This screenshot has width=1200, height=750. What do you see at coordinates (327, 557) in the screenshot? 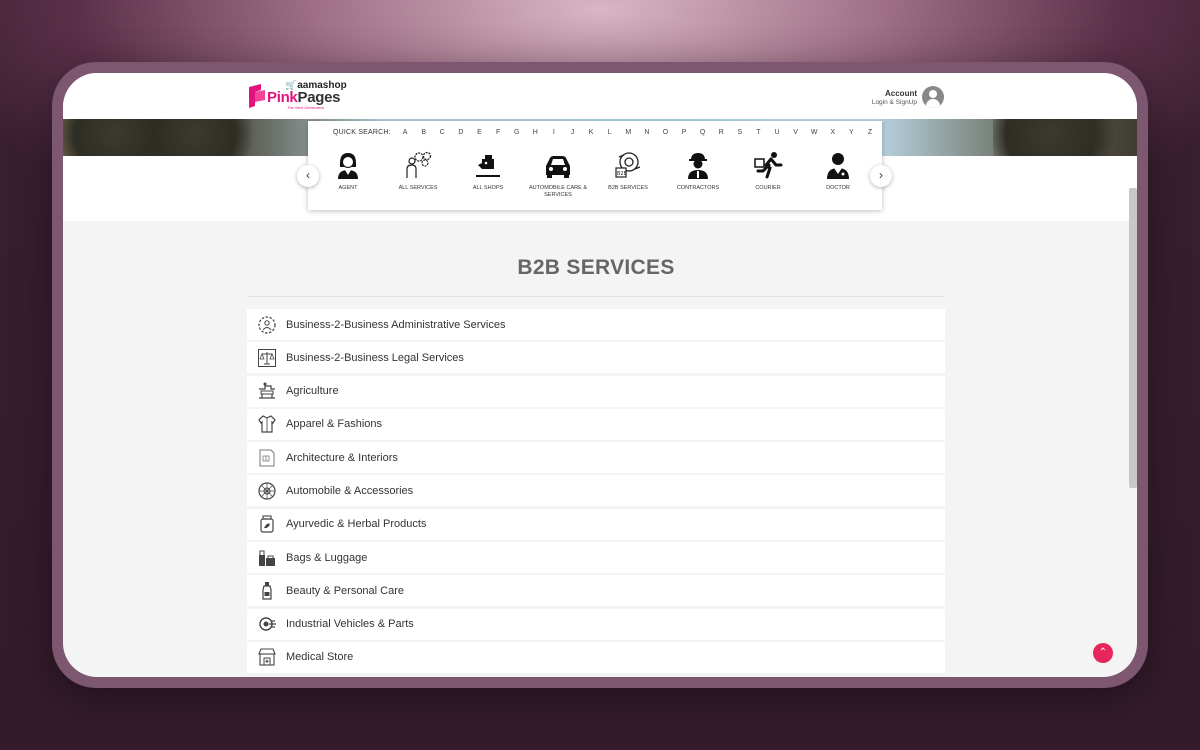
I see `list-item-label: Bags & Luggage` at bounding box center [327, 557].